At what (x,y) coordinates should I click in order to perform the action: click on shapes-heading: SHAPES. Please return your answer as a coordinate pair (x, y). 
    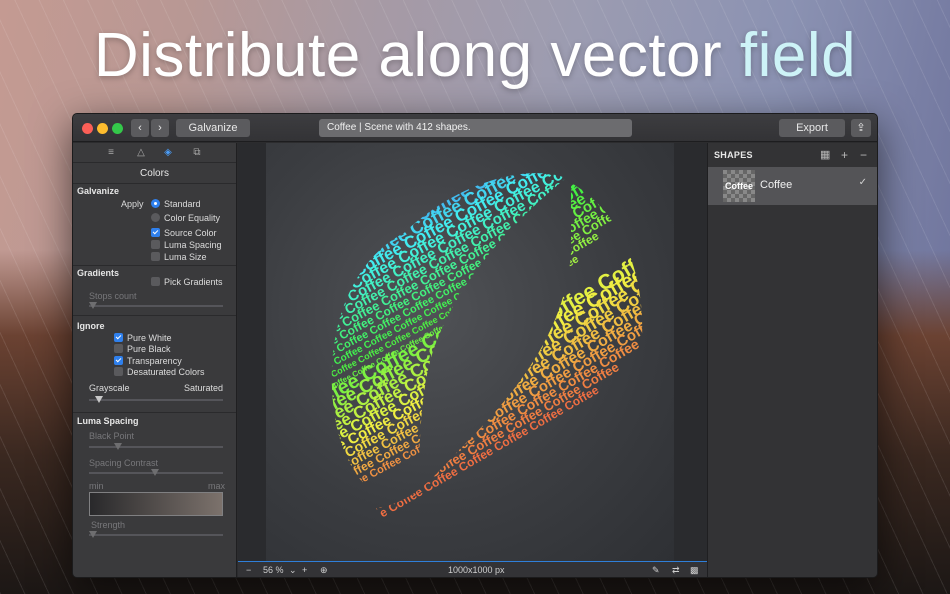
    Looking at the image, I should click on (733, 155).